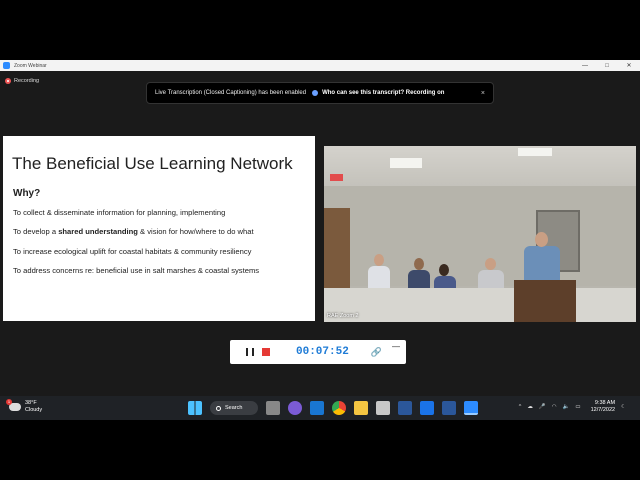  What do you see at coordinates (383, 408) in the screenshot?
I see `document-icon` at bounding box center [383, 408].